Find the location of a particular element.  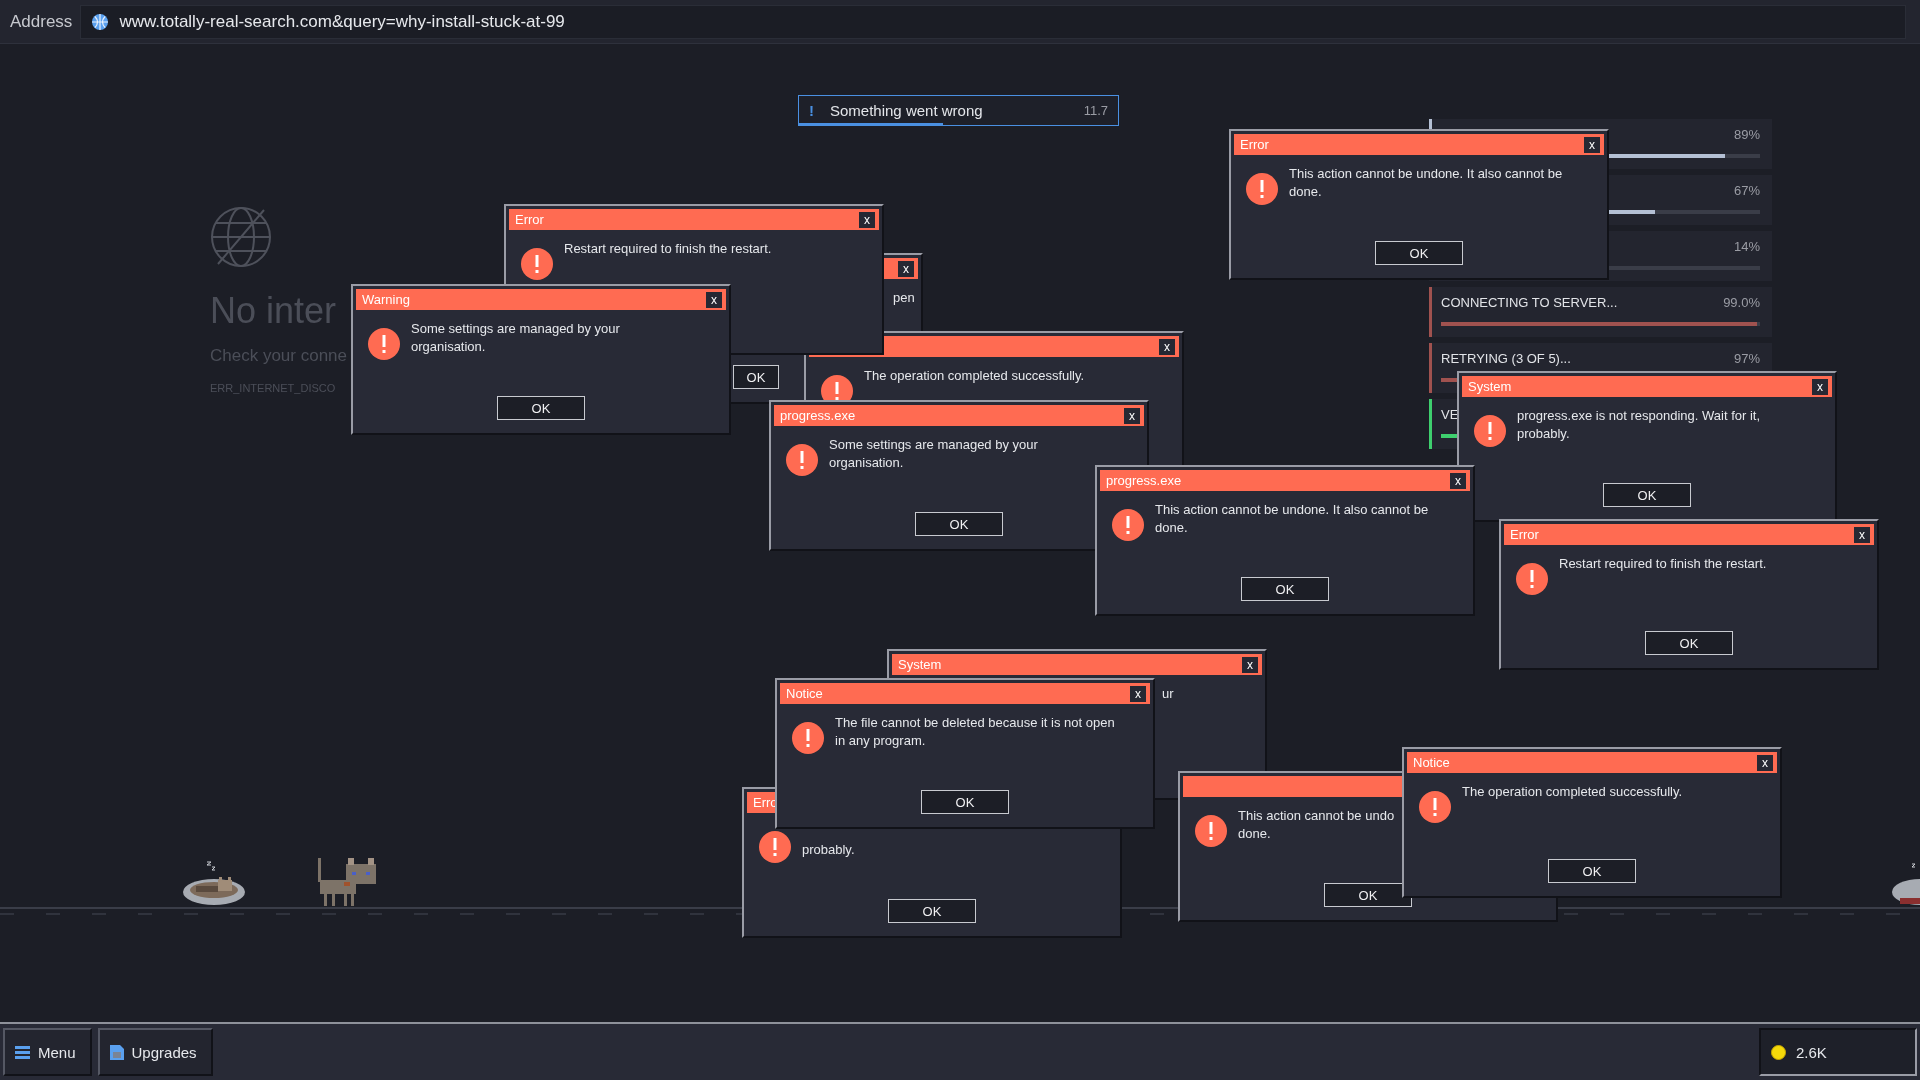

toast-timer: 11.7 is located at coordinates (1095, 110).